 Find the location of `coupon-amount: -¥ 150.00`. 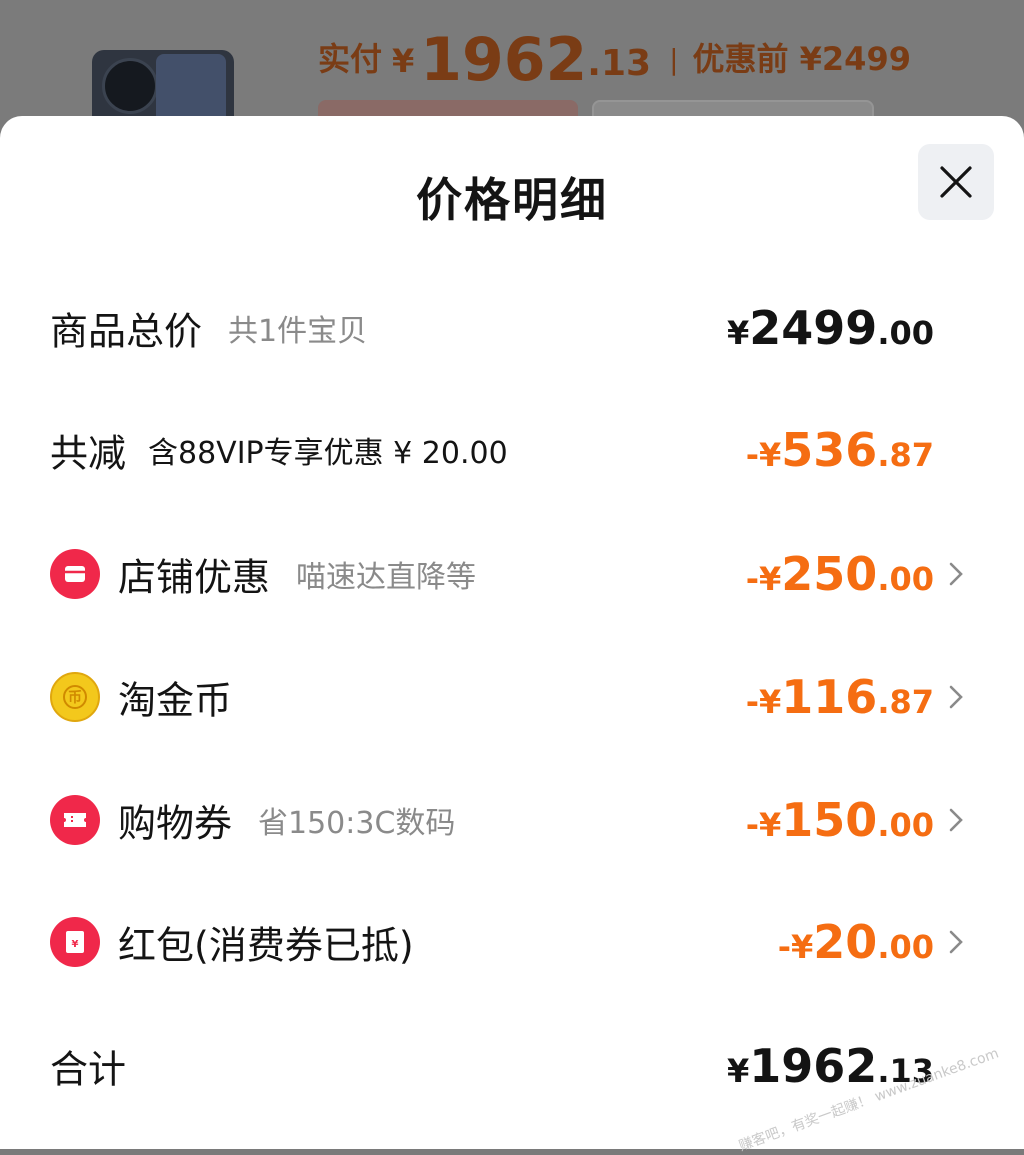

coupon-amount: -¥ 150.00 is located at coordinates (839, 820).